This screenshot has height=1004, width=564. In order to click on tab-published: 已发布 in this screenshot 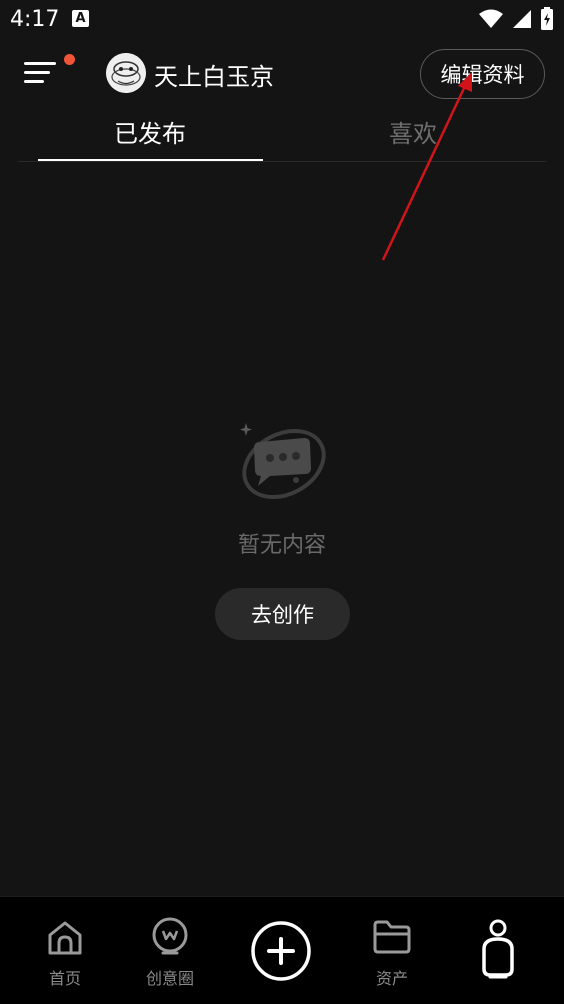, I will do `click(150, 131)`.